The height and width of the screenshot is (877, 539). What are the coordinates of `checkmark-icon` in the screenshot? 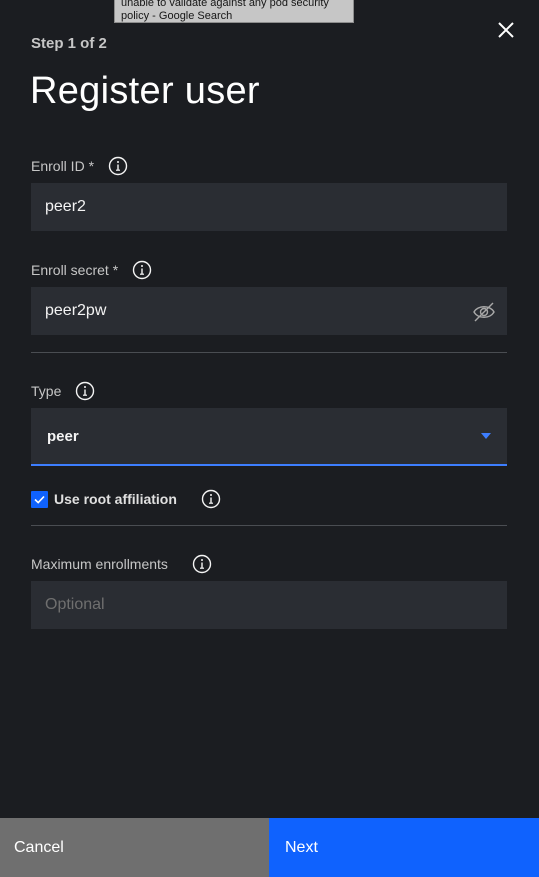 It's located at (39, 499).